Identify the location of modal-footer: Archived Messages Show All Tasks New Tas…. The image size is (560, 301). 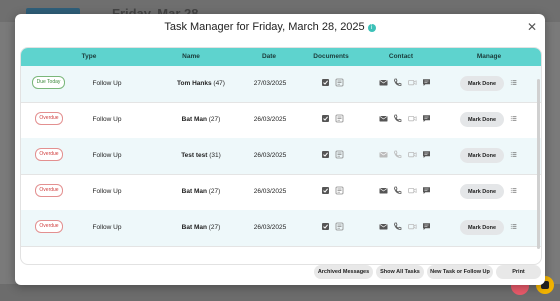
(280, 275).